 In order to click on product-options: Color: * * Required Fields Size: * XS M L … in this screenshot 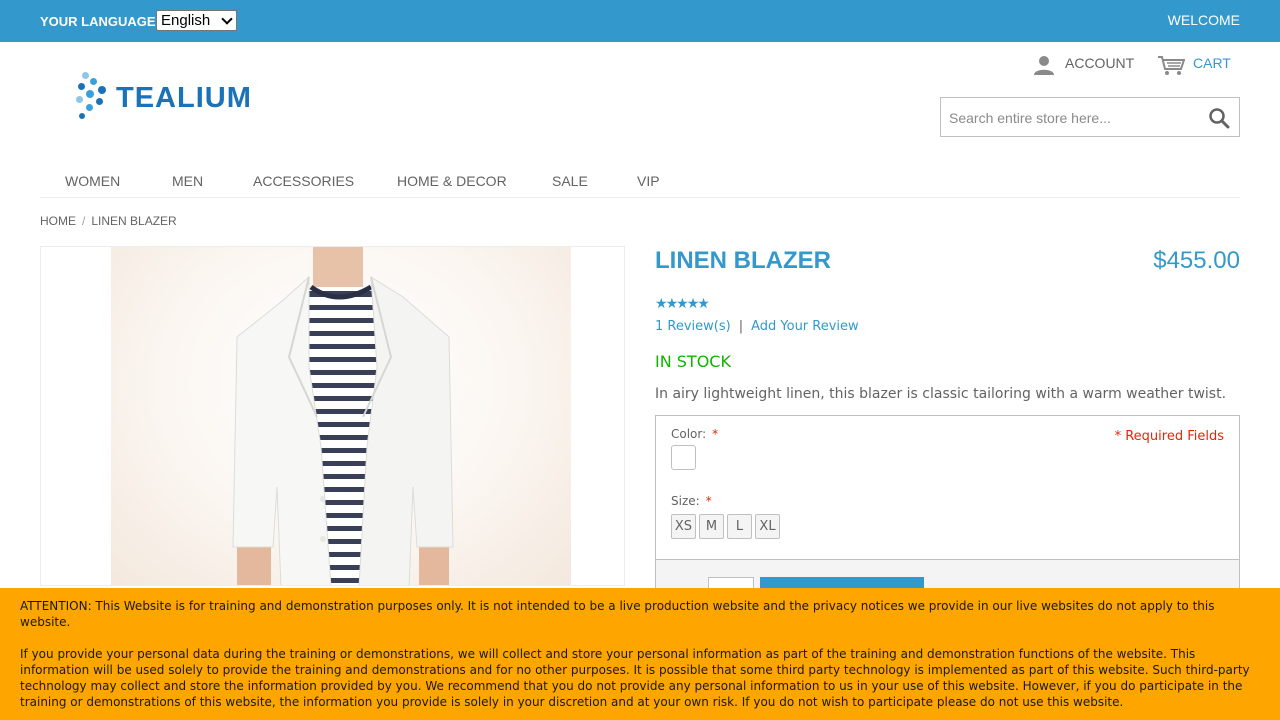, I will do `click(947, 487)`.